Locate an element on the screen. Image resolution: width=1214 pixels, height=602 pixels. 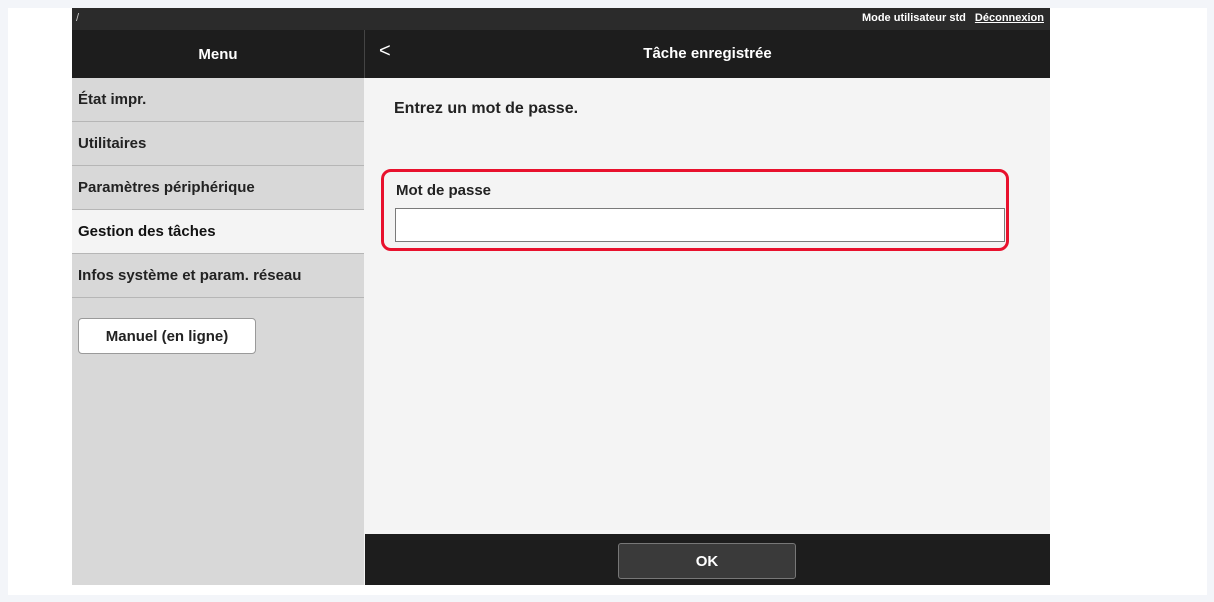
content-header: < Tâche enregistrée is located at coordinates (707, 54).